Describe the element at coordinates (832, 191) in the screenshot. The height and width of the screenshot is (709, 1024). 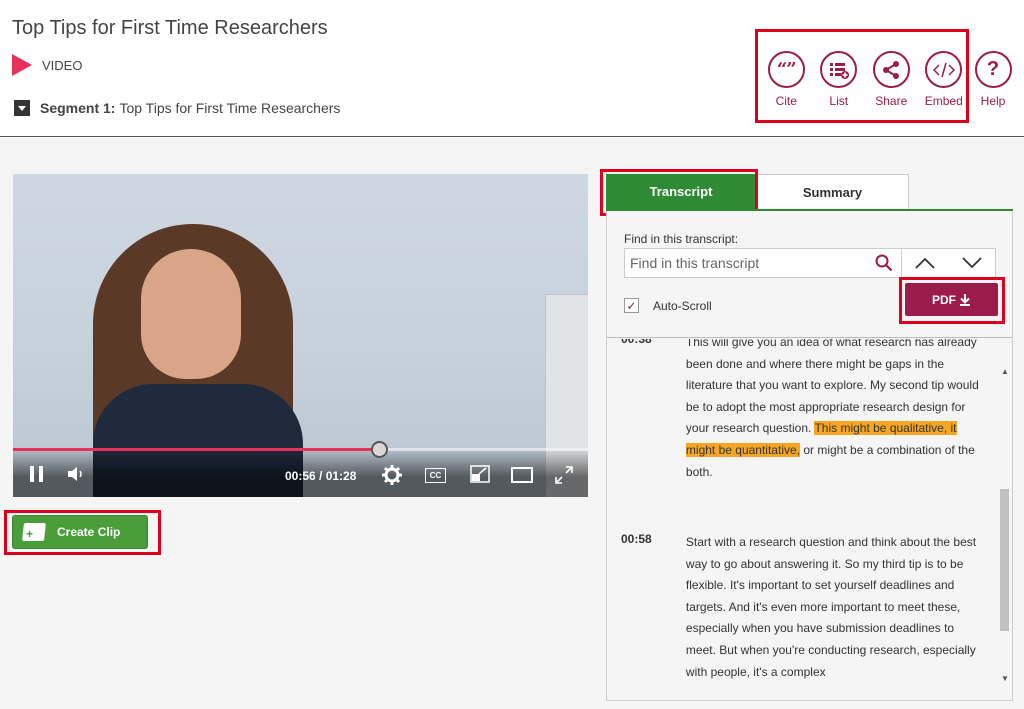
I see `tab-summary: Summary` at that location.